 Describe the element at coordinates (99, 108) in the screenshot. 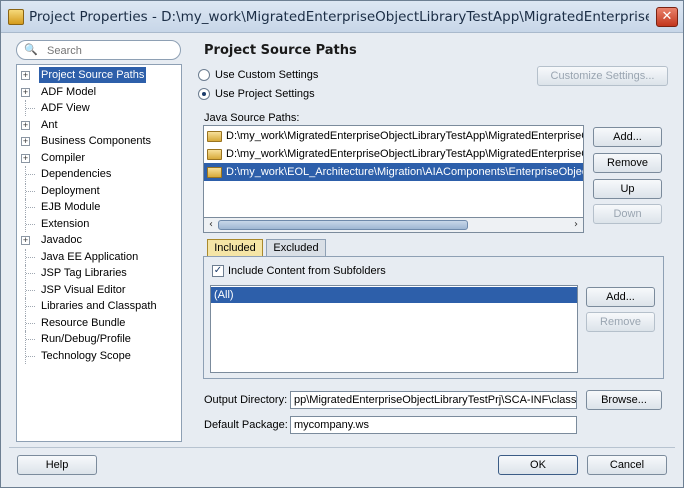

I see `tree-item: ADF View` at that location.